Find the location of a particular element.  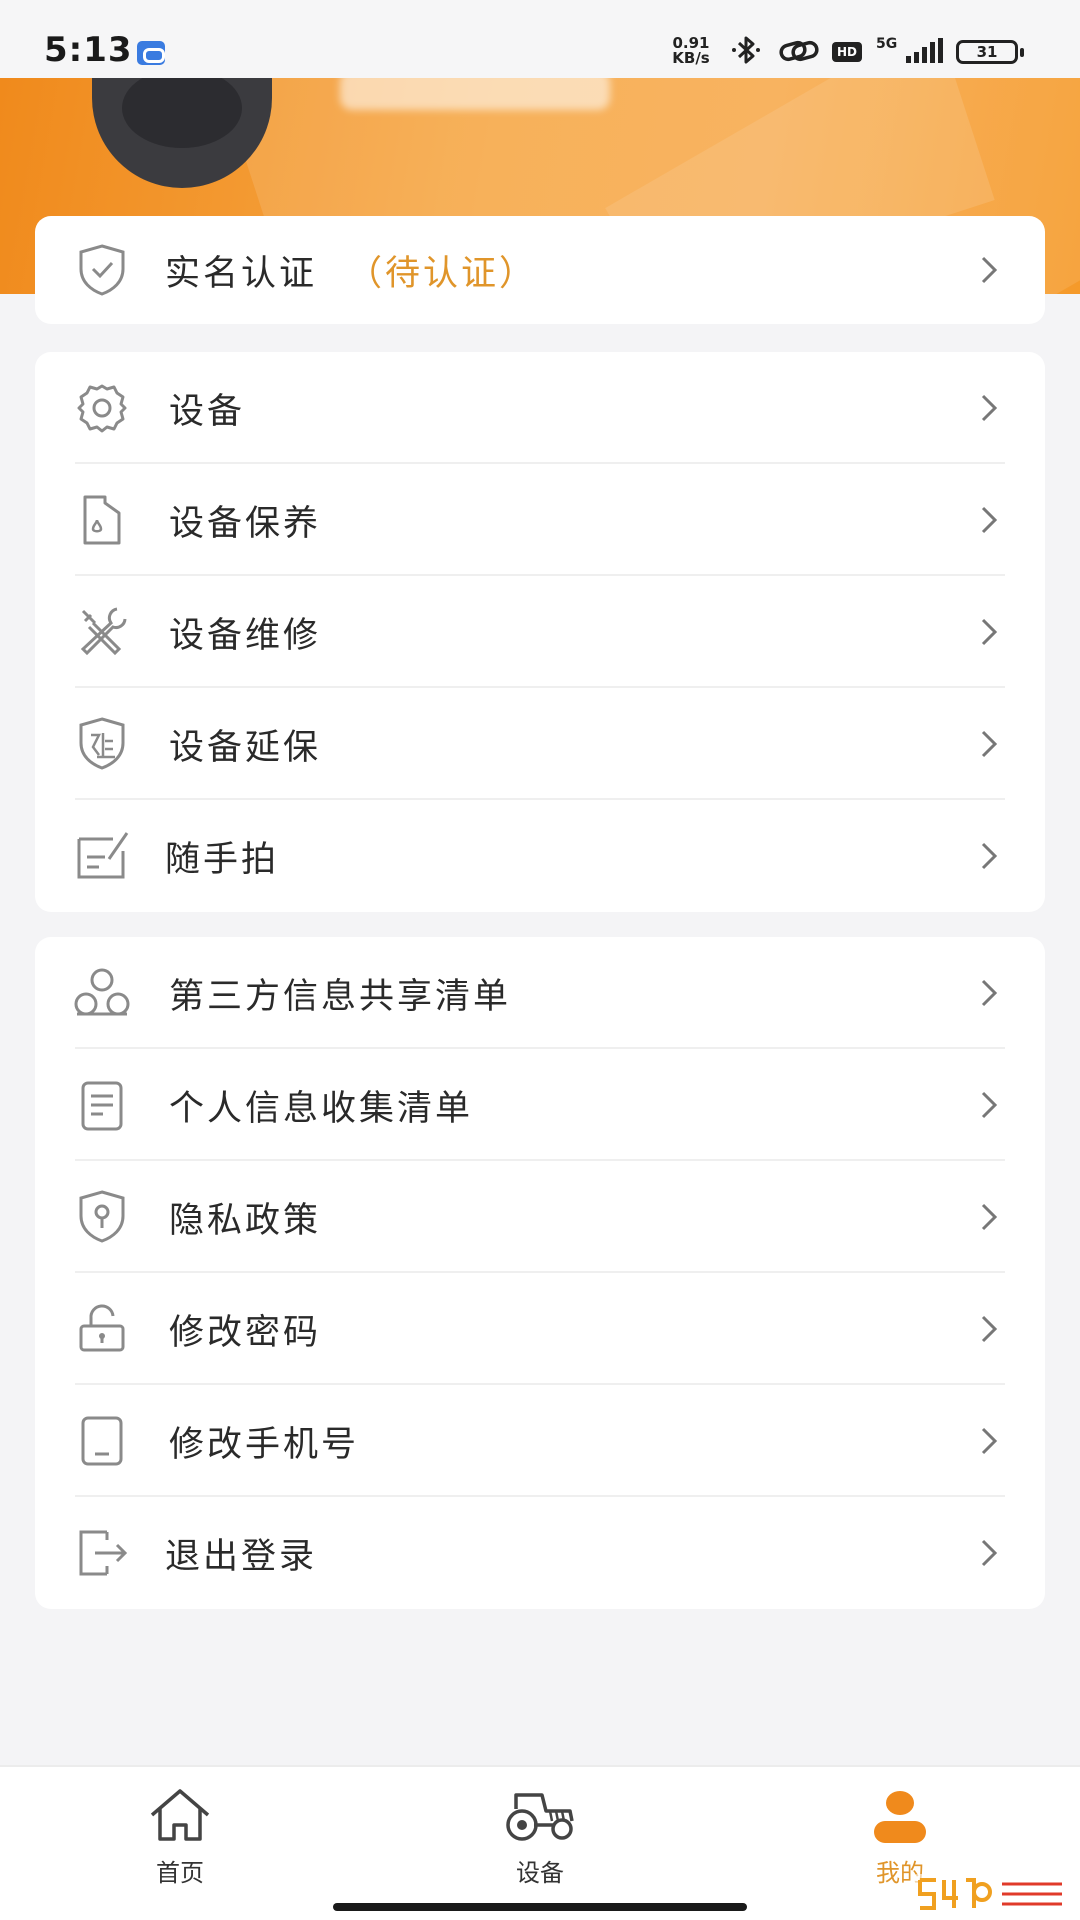

oil-can-icon is located at coordinates (102, 520).